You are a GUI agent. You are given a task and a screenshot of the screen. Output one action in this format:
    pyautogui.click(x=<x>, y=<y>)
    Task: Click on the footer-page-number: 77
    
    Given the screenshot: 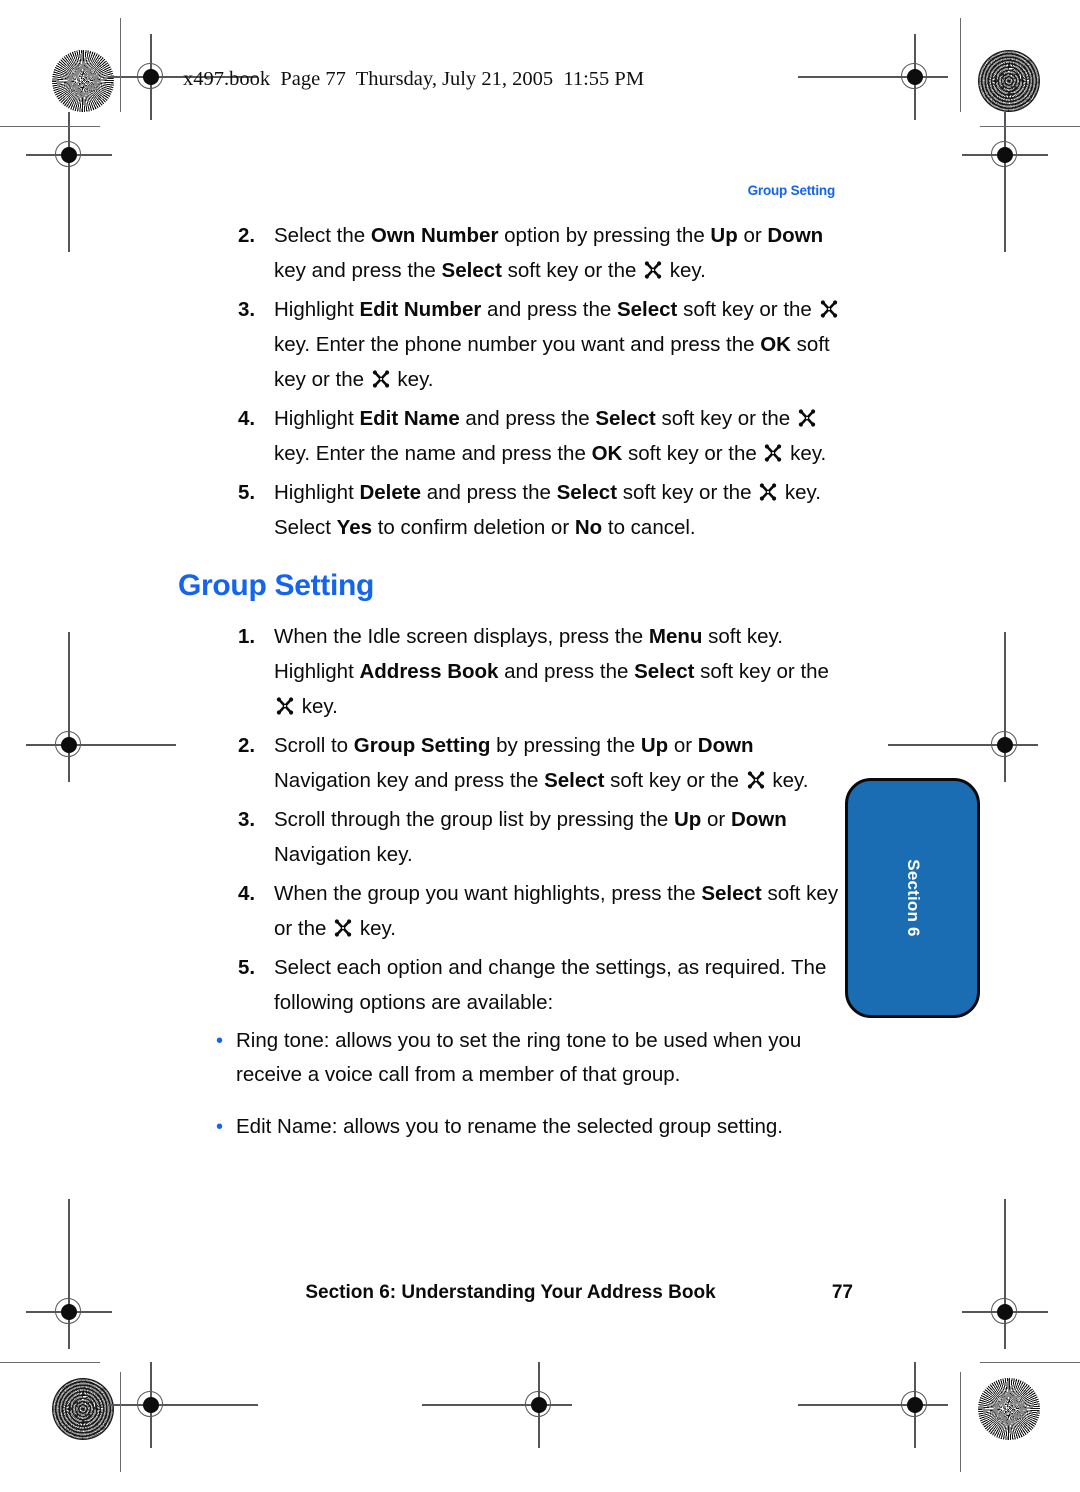 What is the action you would take?
    pyautogui.click(x=842, y=1292)
    